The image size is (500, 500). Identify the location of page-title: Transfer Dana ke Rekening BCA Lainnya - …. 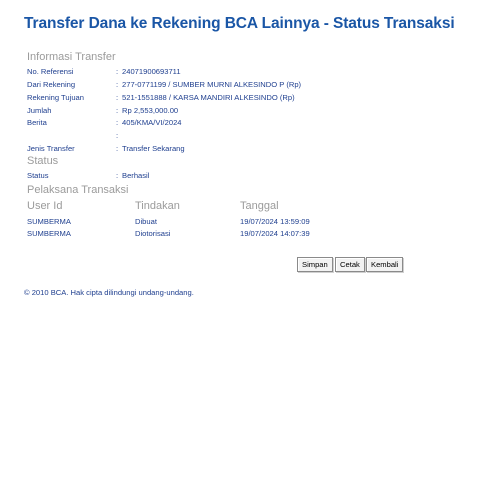
(239, 23).